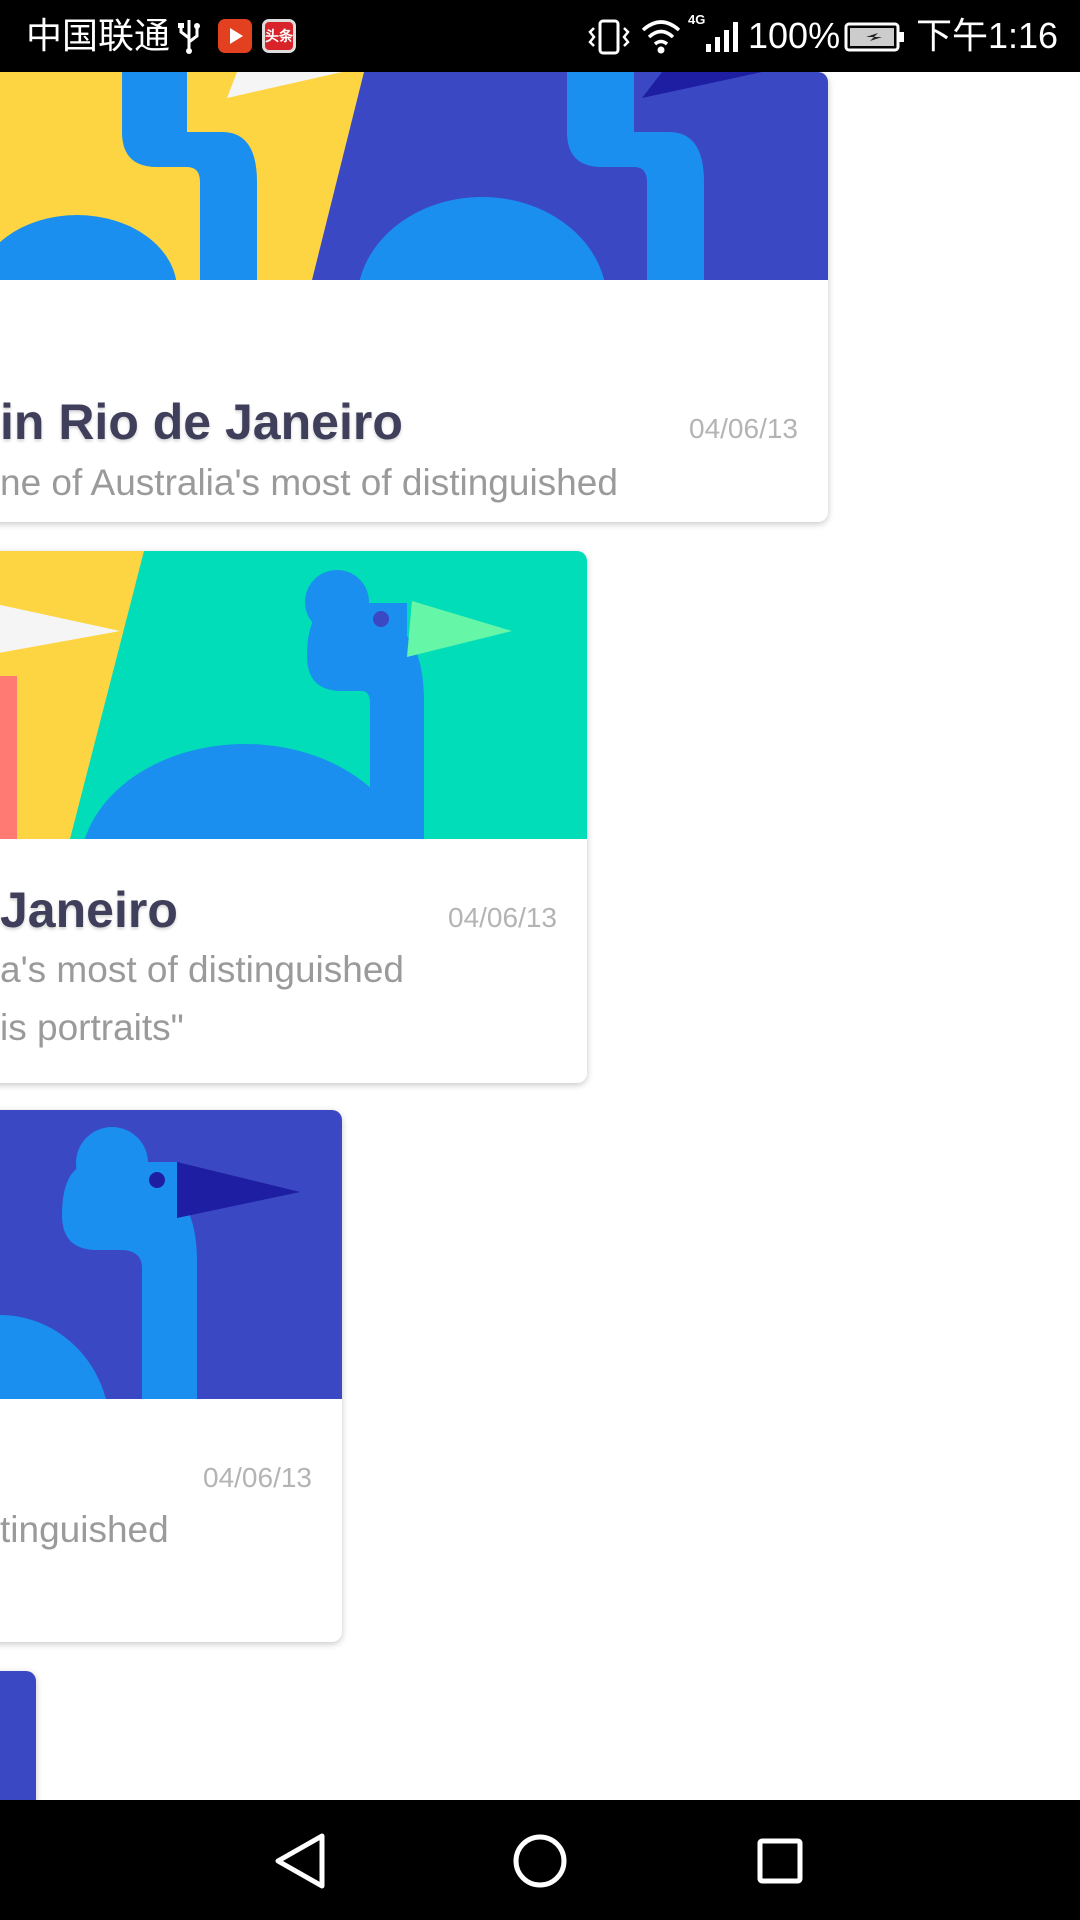 The height and width of the screenshot is (1920, 1080). Describe the element at coordinates (874, 37) in the screenshot. I see `battery-icon` at that location.